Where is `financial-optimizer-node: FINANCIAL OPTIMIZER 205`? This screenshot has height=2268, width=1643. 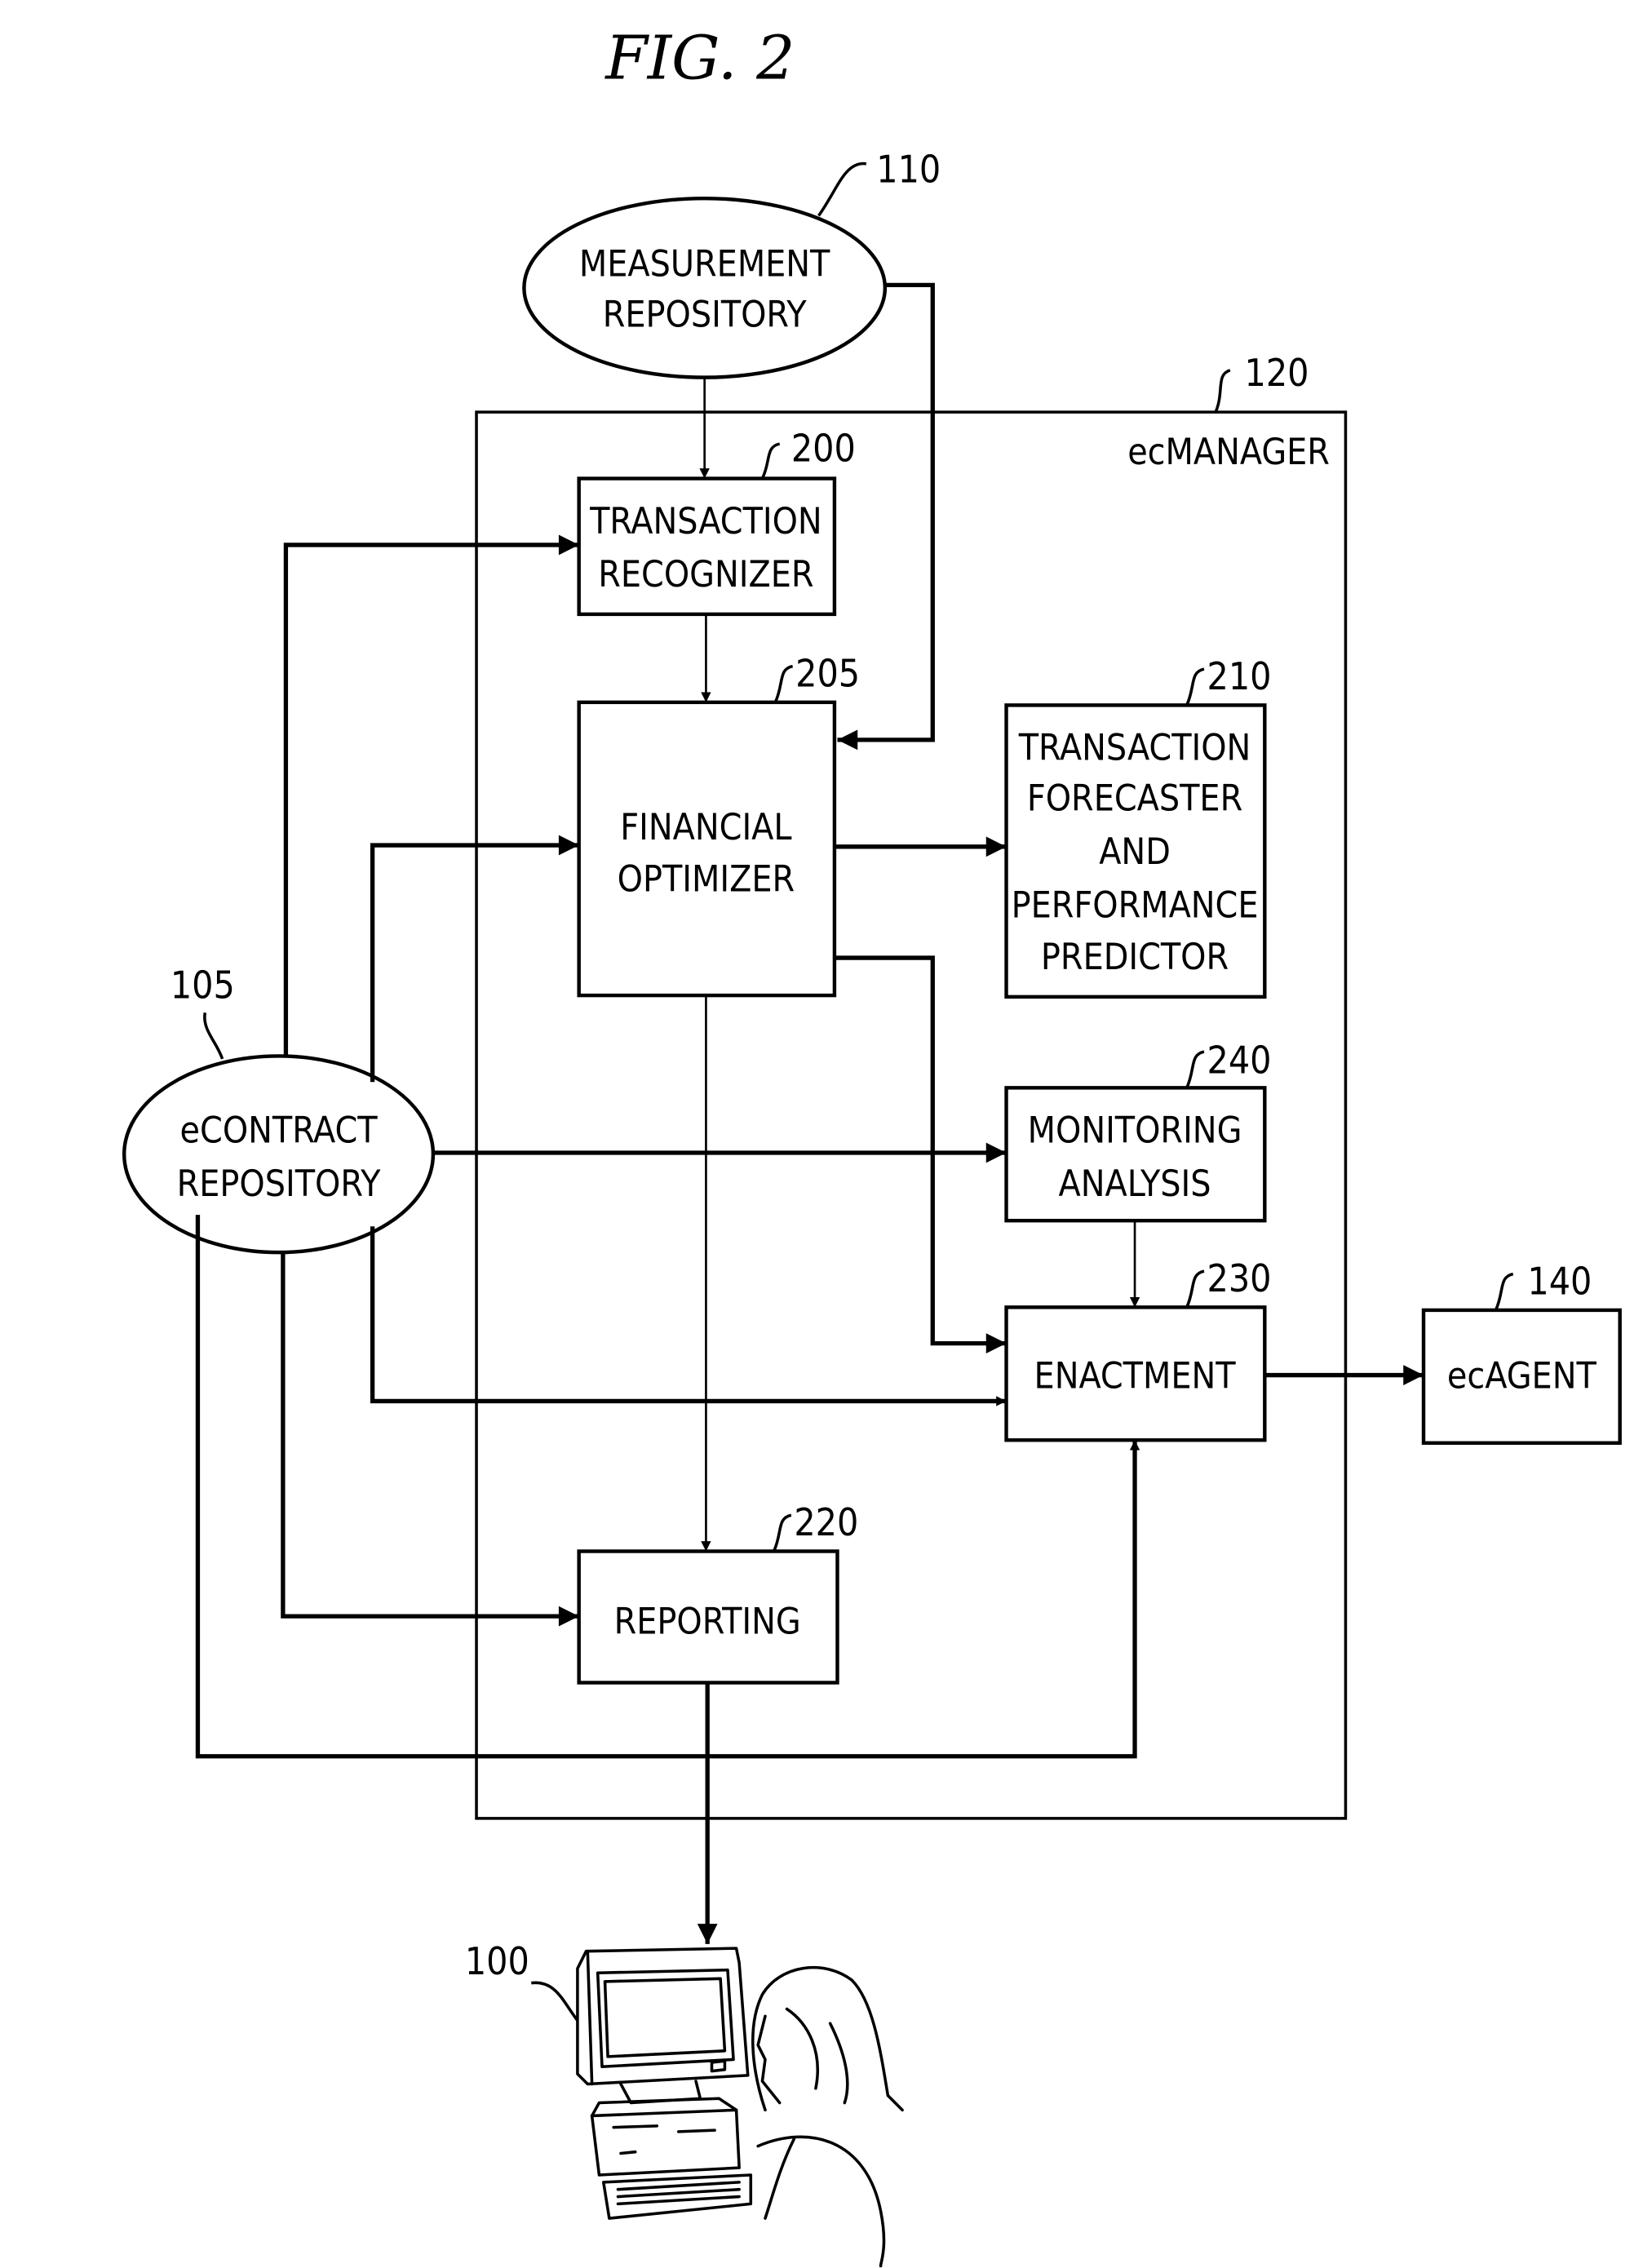
financial-optimizer-node: FINANCIAL OPTIMIZER 205 is located at coordinates (718, 824).